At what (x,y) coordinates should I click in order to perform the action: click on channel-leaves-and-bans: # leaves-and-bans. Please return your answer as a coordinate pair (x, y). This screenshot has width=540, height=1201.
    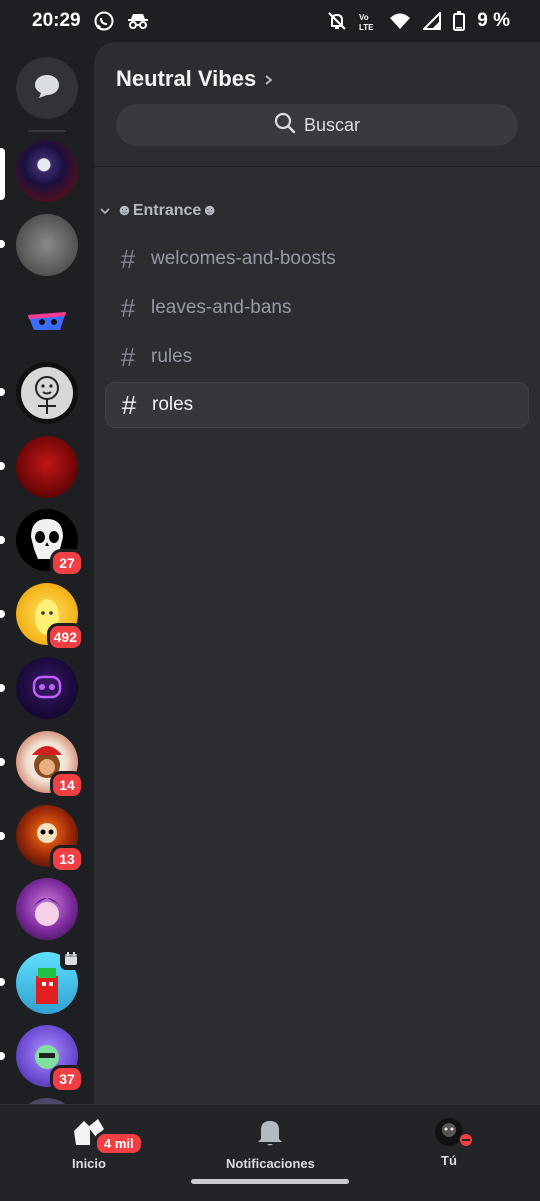
    Looking at the image, I should click on (317, 308).